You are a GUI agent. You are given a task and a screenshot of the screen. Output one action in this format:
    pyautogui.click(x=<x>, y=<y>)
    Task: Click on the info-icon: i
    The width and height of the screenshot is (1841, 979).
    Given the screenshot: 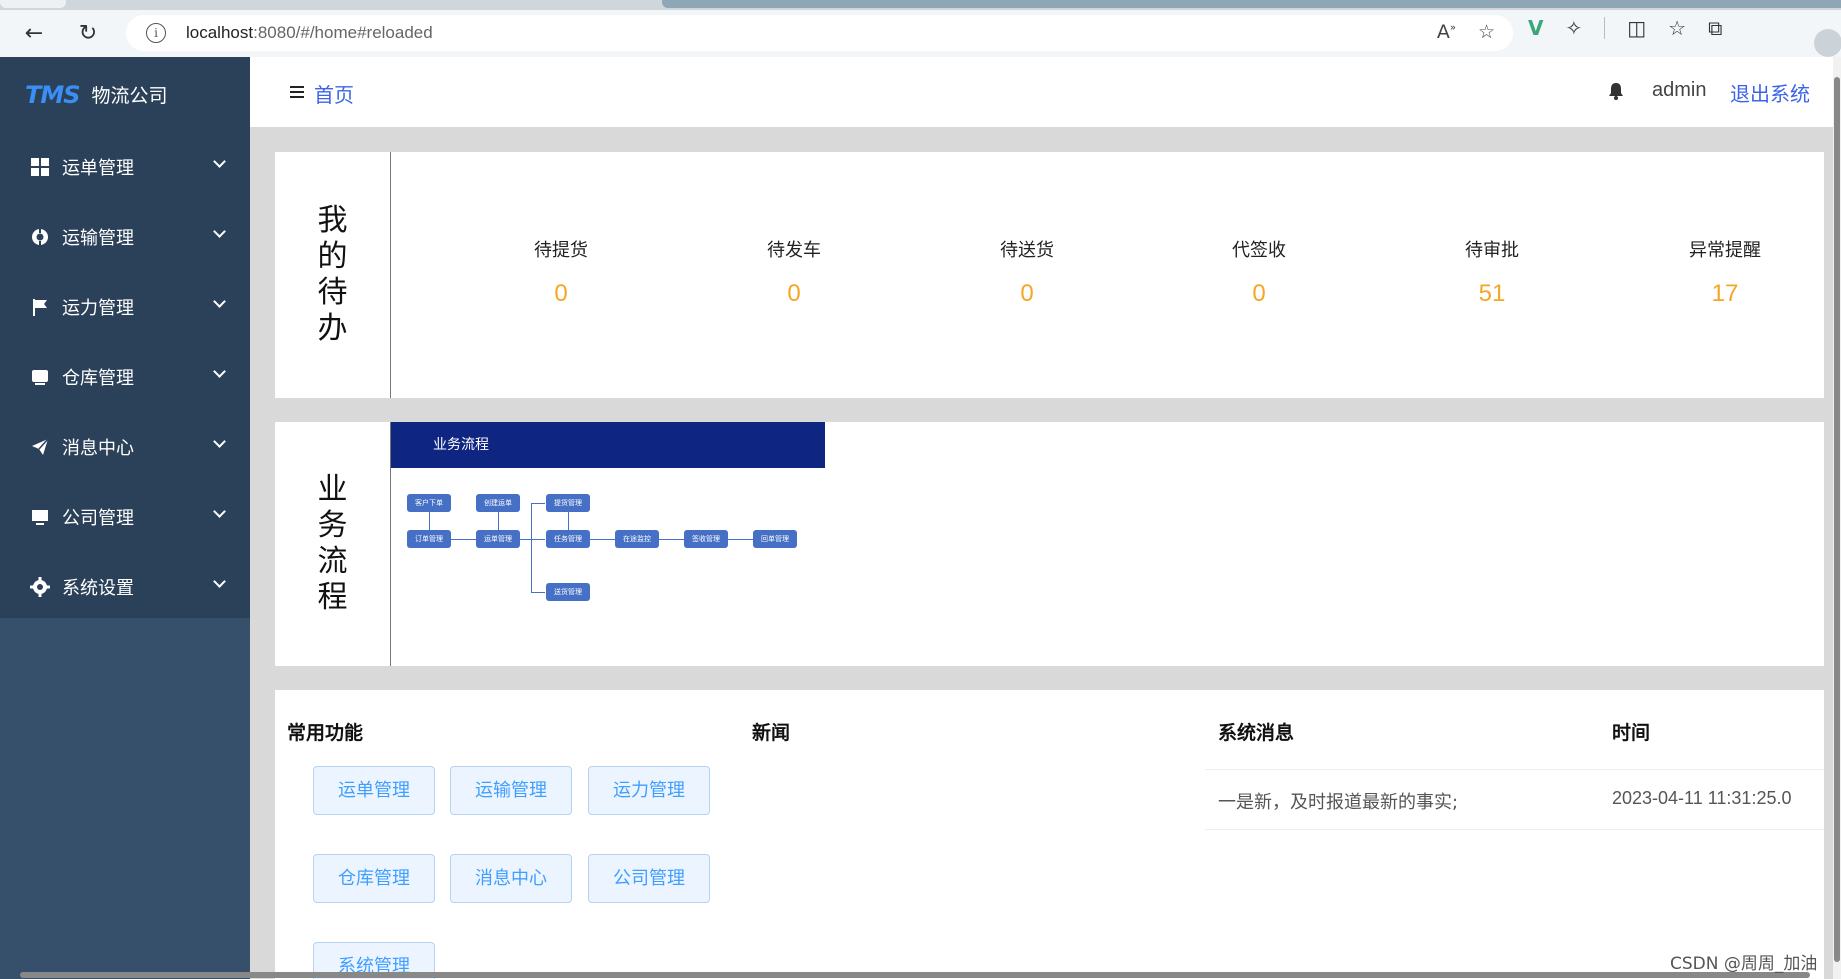 What is the action you would take?
    pyautogui.click(x=156, y=33)
    